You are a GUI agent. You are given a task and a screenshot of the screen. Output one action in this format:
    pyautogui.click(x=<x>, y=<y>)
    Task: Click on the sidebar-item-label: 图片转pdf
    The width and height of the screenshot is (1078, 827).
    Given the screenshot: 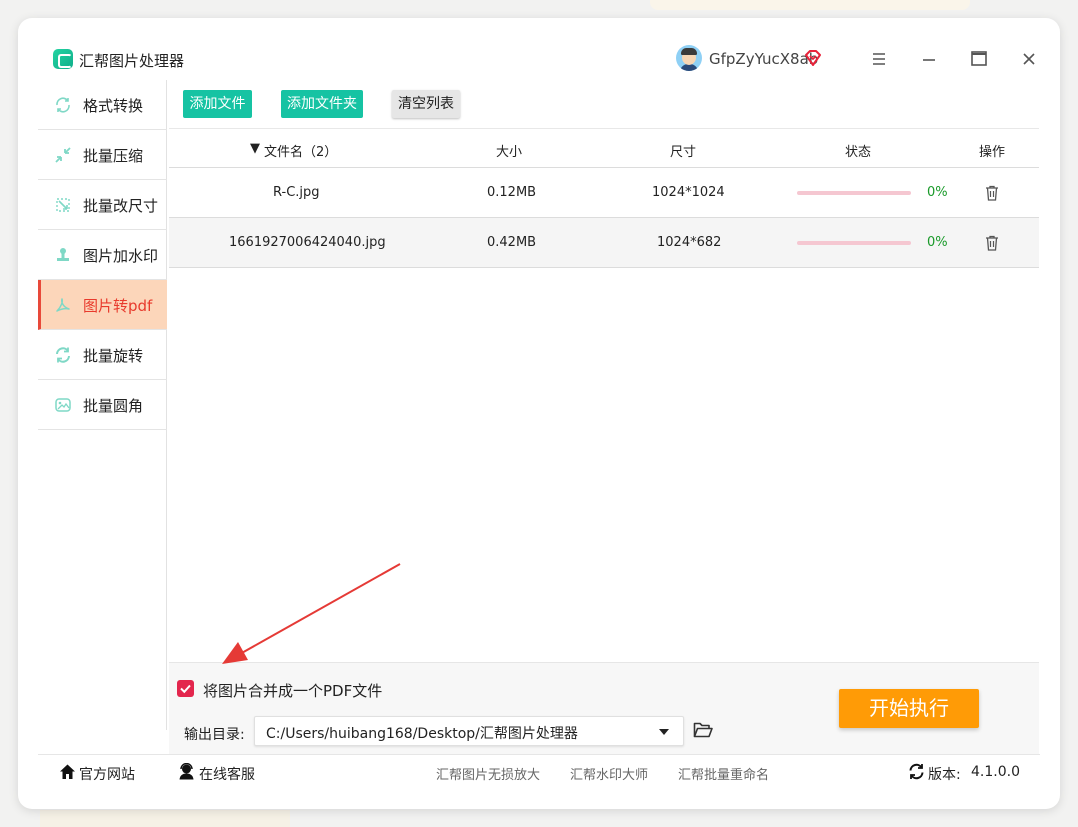 What is the action you would take?
    pyautogui.click(x=118, y=306)
    